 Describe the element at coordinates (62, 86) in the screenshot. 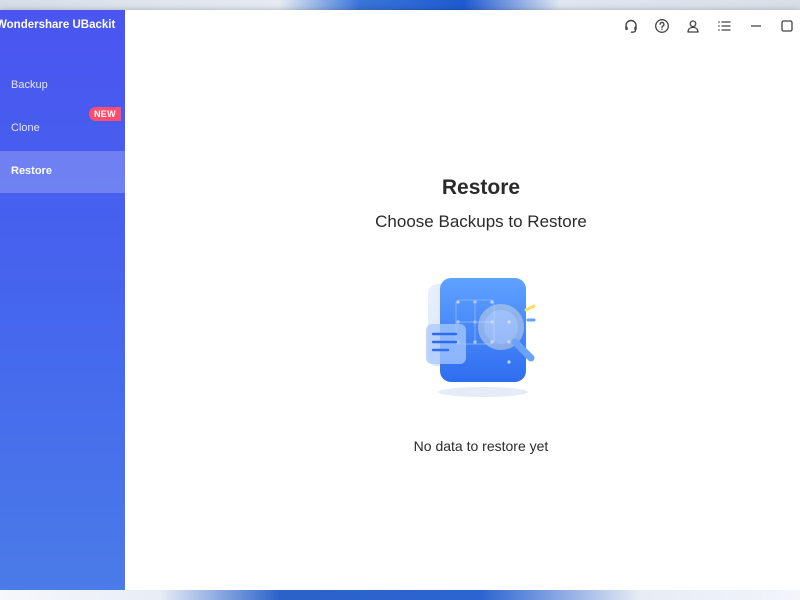

I see `sidebar-item-backup: Backup` at that location.